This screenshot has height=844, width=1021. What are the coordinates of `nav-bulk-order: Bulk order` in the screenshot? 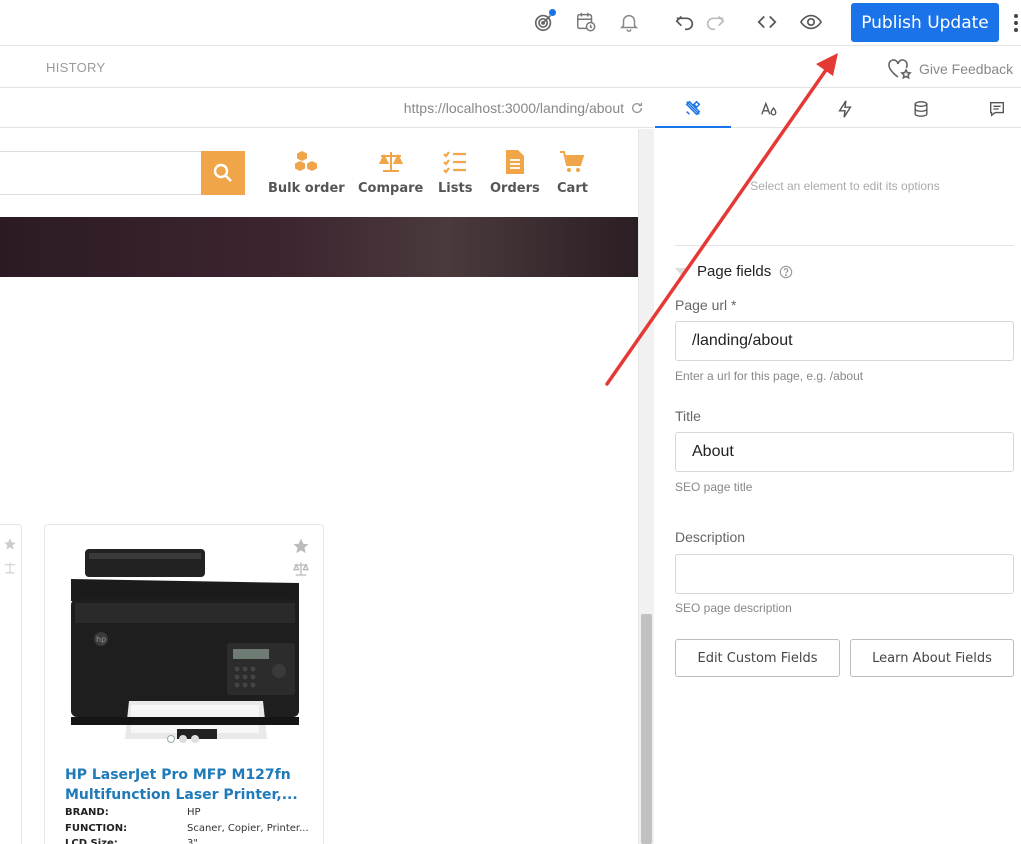 It's located at (306, 172).